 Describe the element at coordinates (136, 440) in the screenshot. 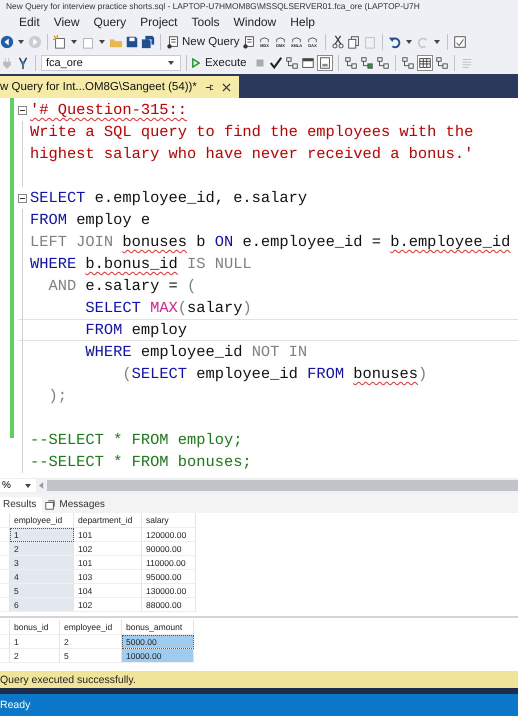

I see `code-line: --SELECT * FROM employ;` at that location.